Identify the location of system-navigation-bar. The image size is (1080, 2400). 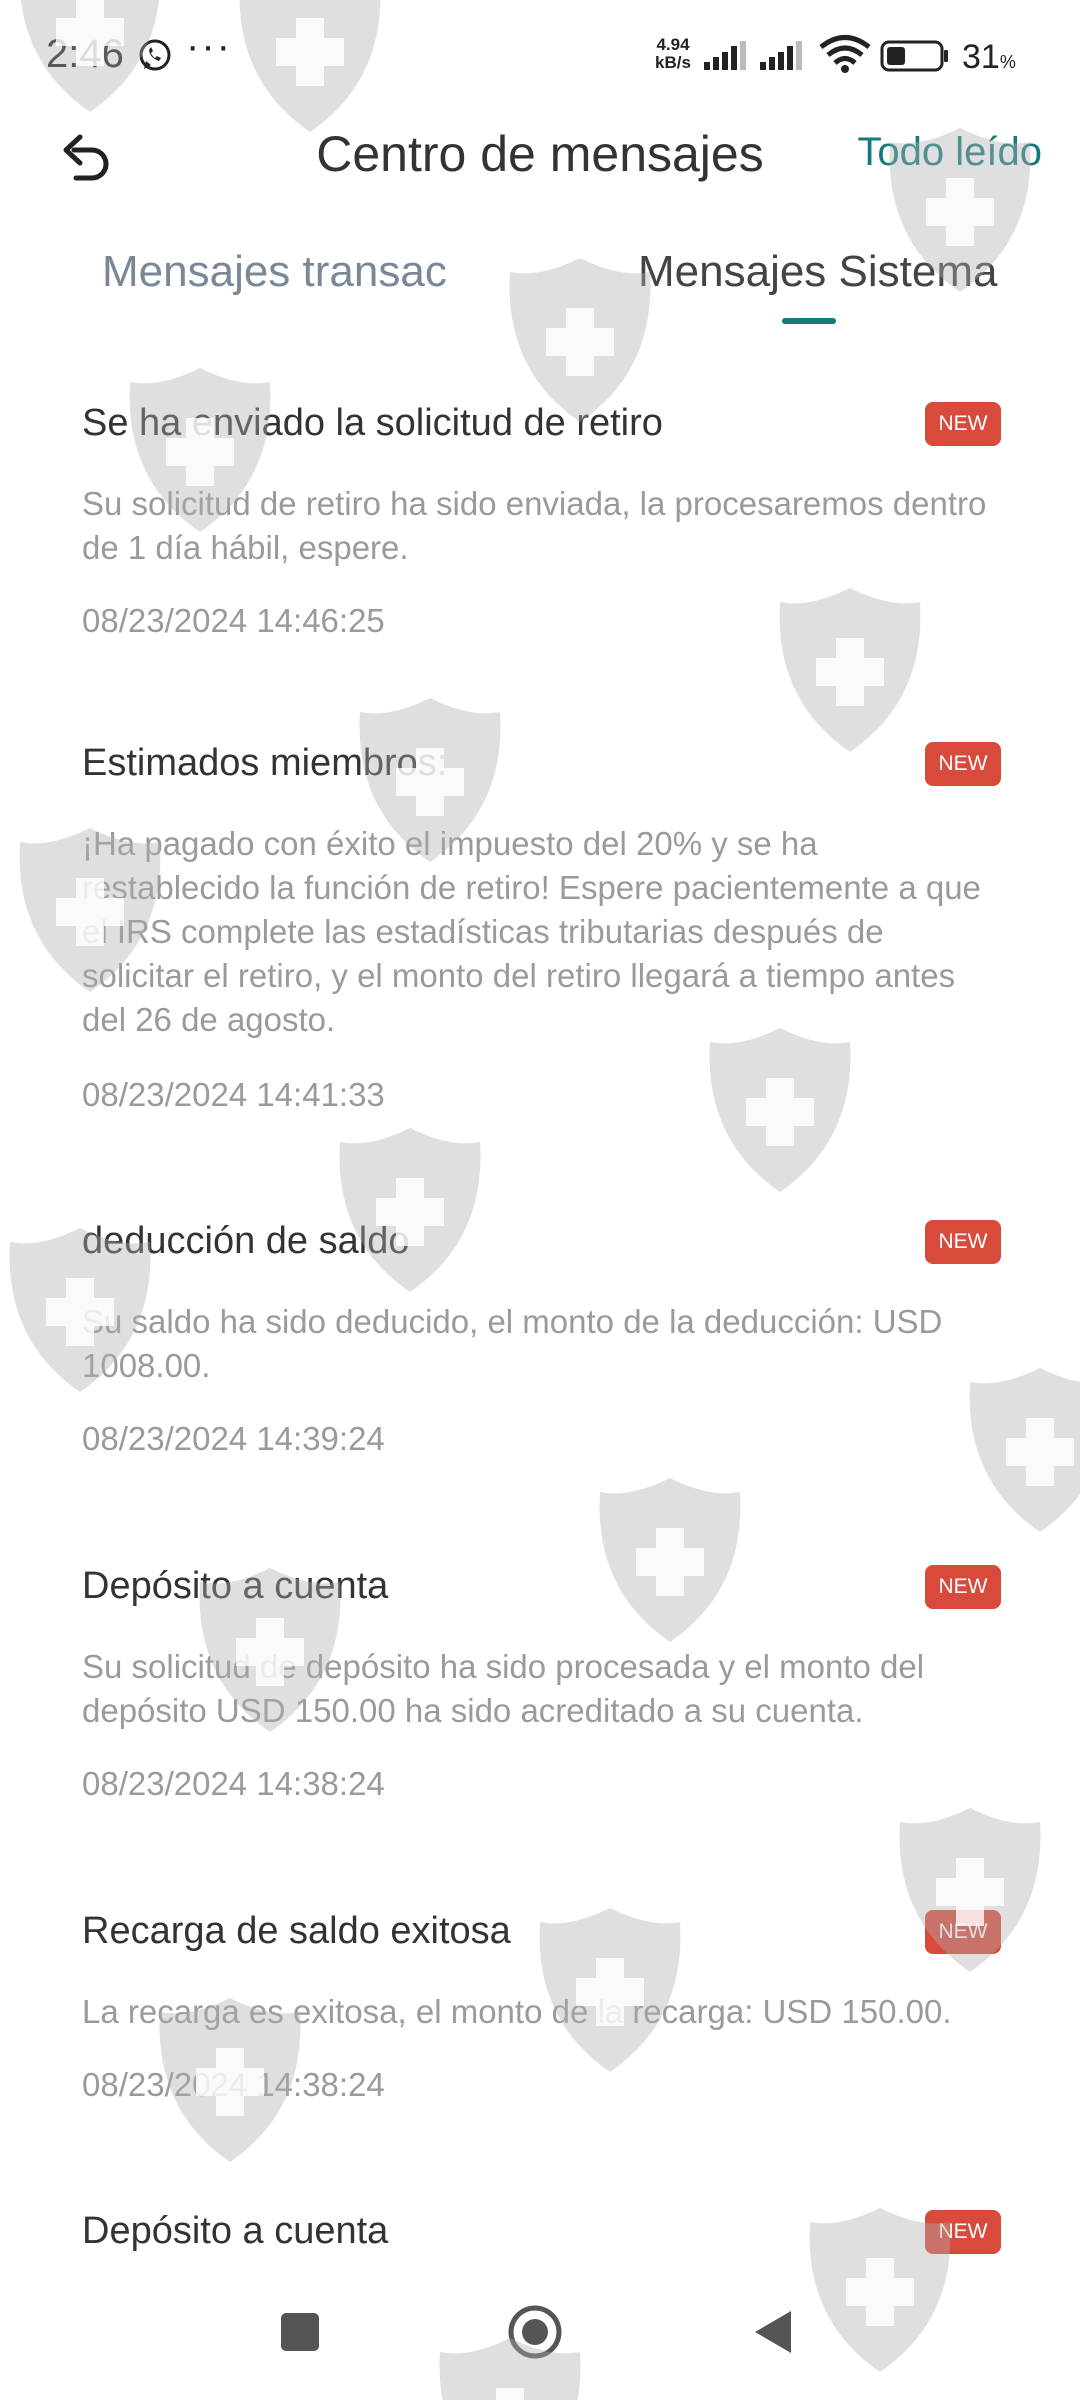
(540, 2331).